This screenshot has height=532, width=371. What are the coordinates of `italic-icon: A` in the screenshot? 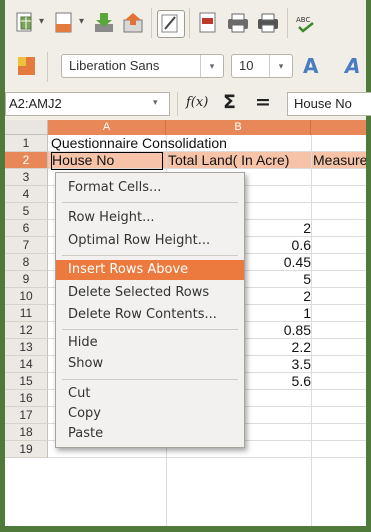 It's located at (352, 66).